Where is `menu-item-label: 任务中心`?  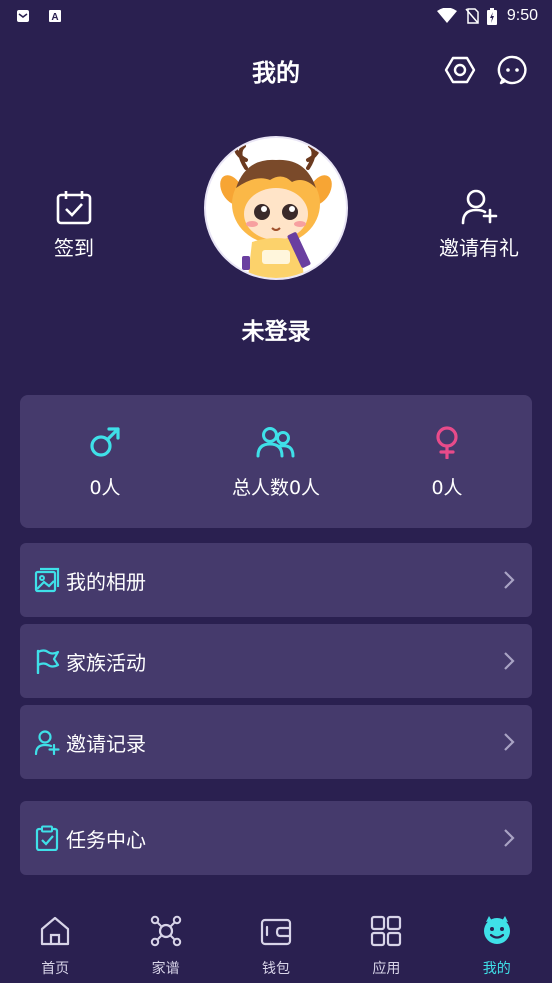
menu-item-label: 任务中心 is located at coordinates (106, 839).